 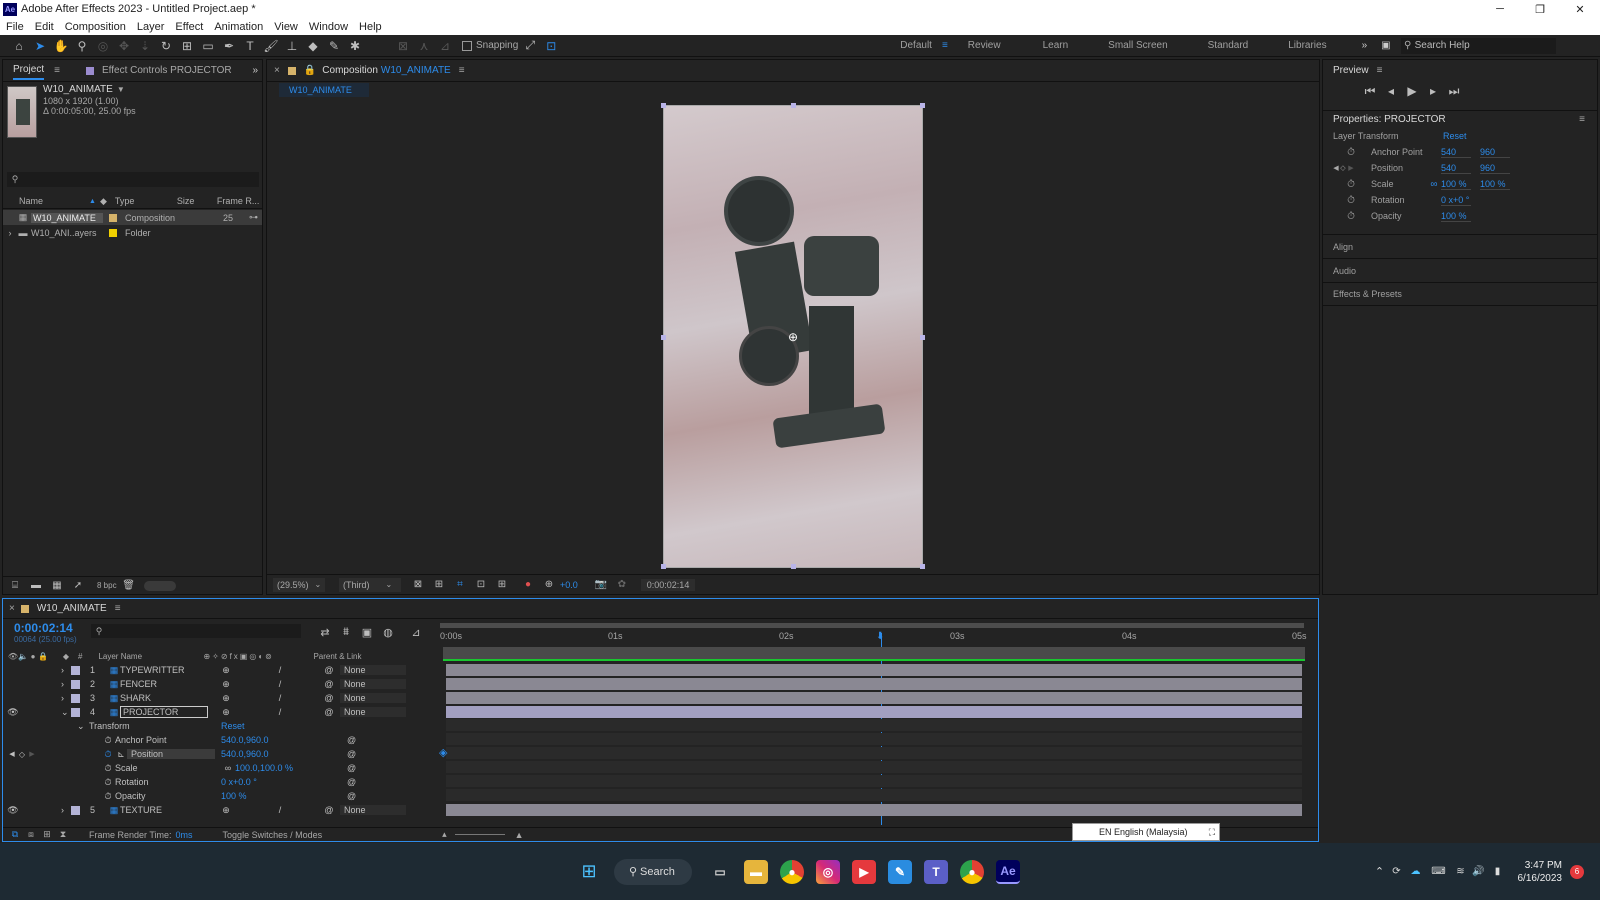 I want to click on prop-value: 540, so click(x=1456, y=168).